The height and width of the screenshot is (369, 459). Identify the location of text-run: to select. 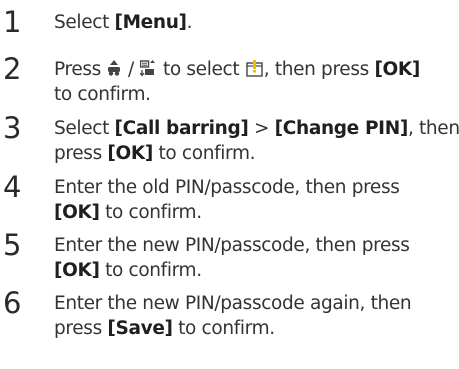
(201, 69).